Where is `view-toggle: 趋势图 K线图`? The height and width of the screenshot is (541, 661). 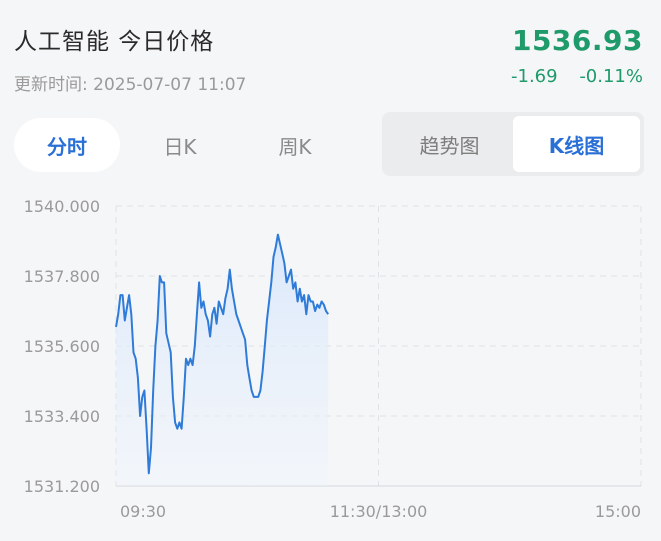
view-toggle: 趋势图 K线图 is located at coordinates (513, 144).